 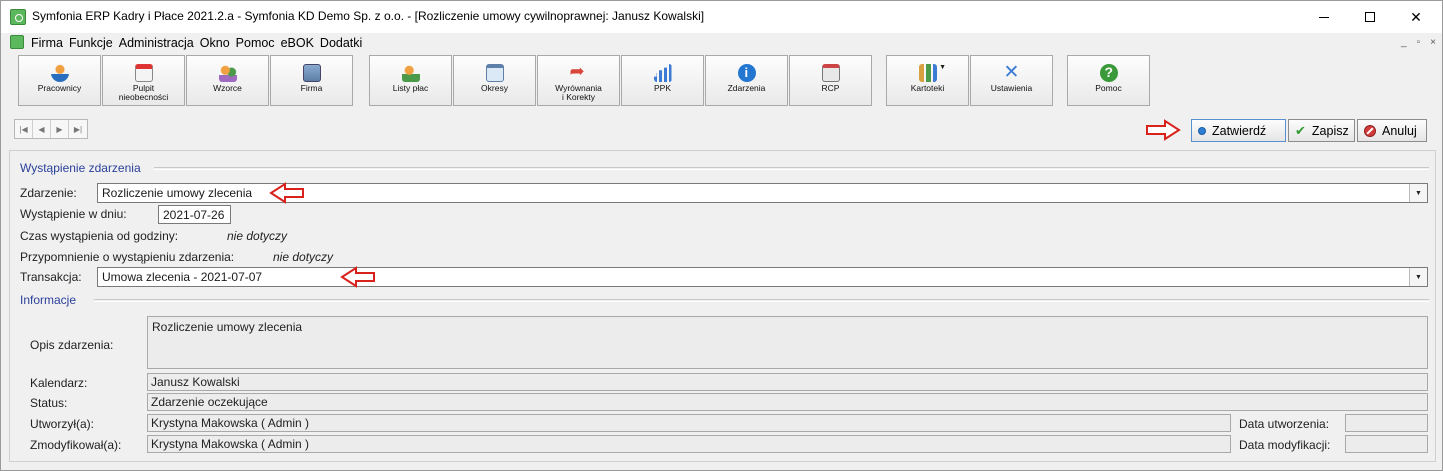 What do you see at coordinates (1386, 423) in the screenshot?
I see `created-date-field` at bounding box center [1386, 423].